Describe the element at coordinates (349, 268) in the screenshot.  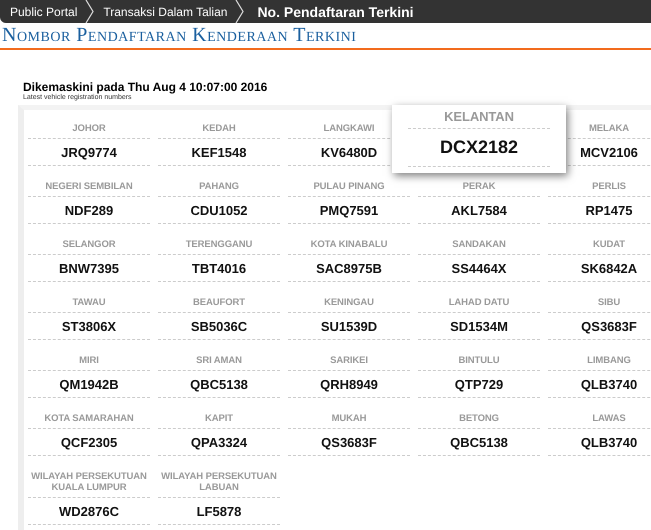
I see `plate-number: SAC8975B` at that location.